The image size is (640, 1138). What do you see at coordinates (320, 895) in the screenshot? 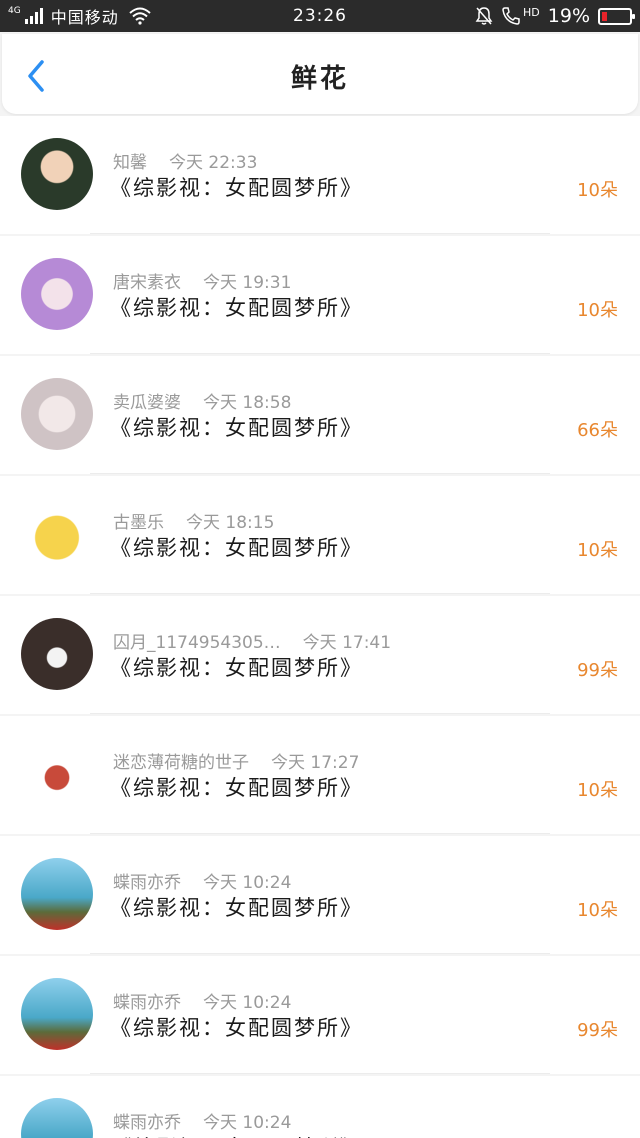
I see `list-item: 蝶雨亦乔 今天 10:24 《综影视：女配圆梦所》 10朵` at bounding box center [320, 895].